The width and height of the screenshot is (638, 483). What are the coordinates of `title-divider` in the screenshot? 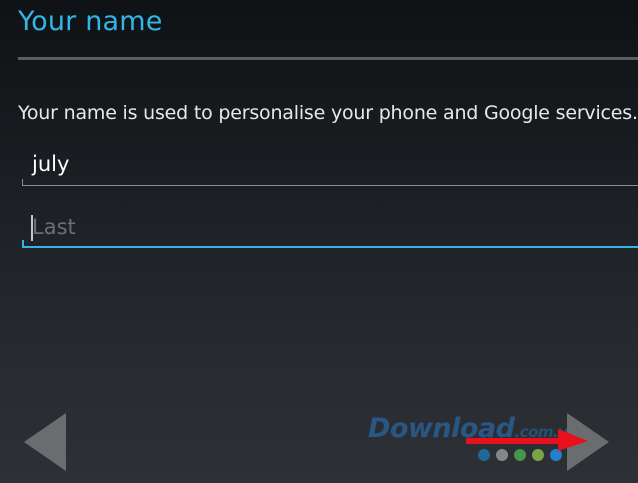 It's located at (328, 58).